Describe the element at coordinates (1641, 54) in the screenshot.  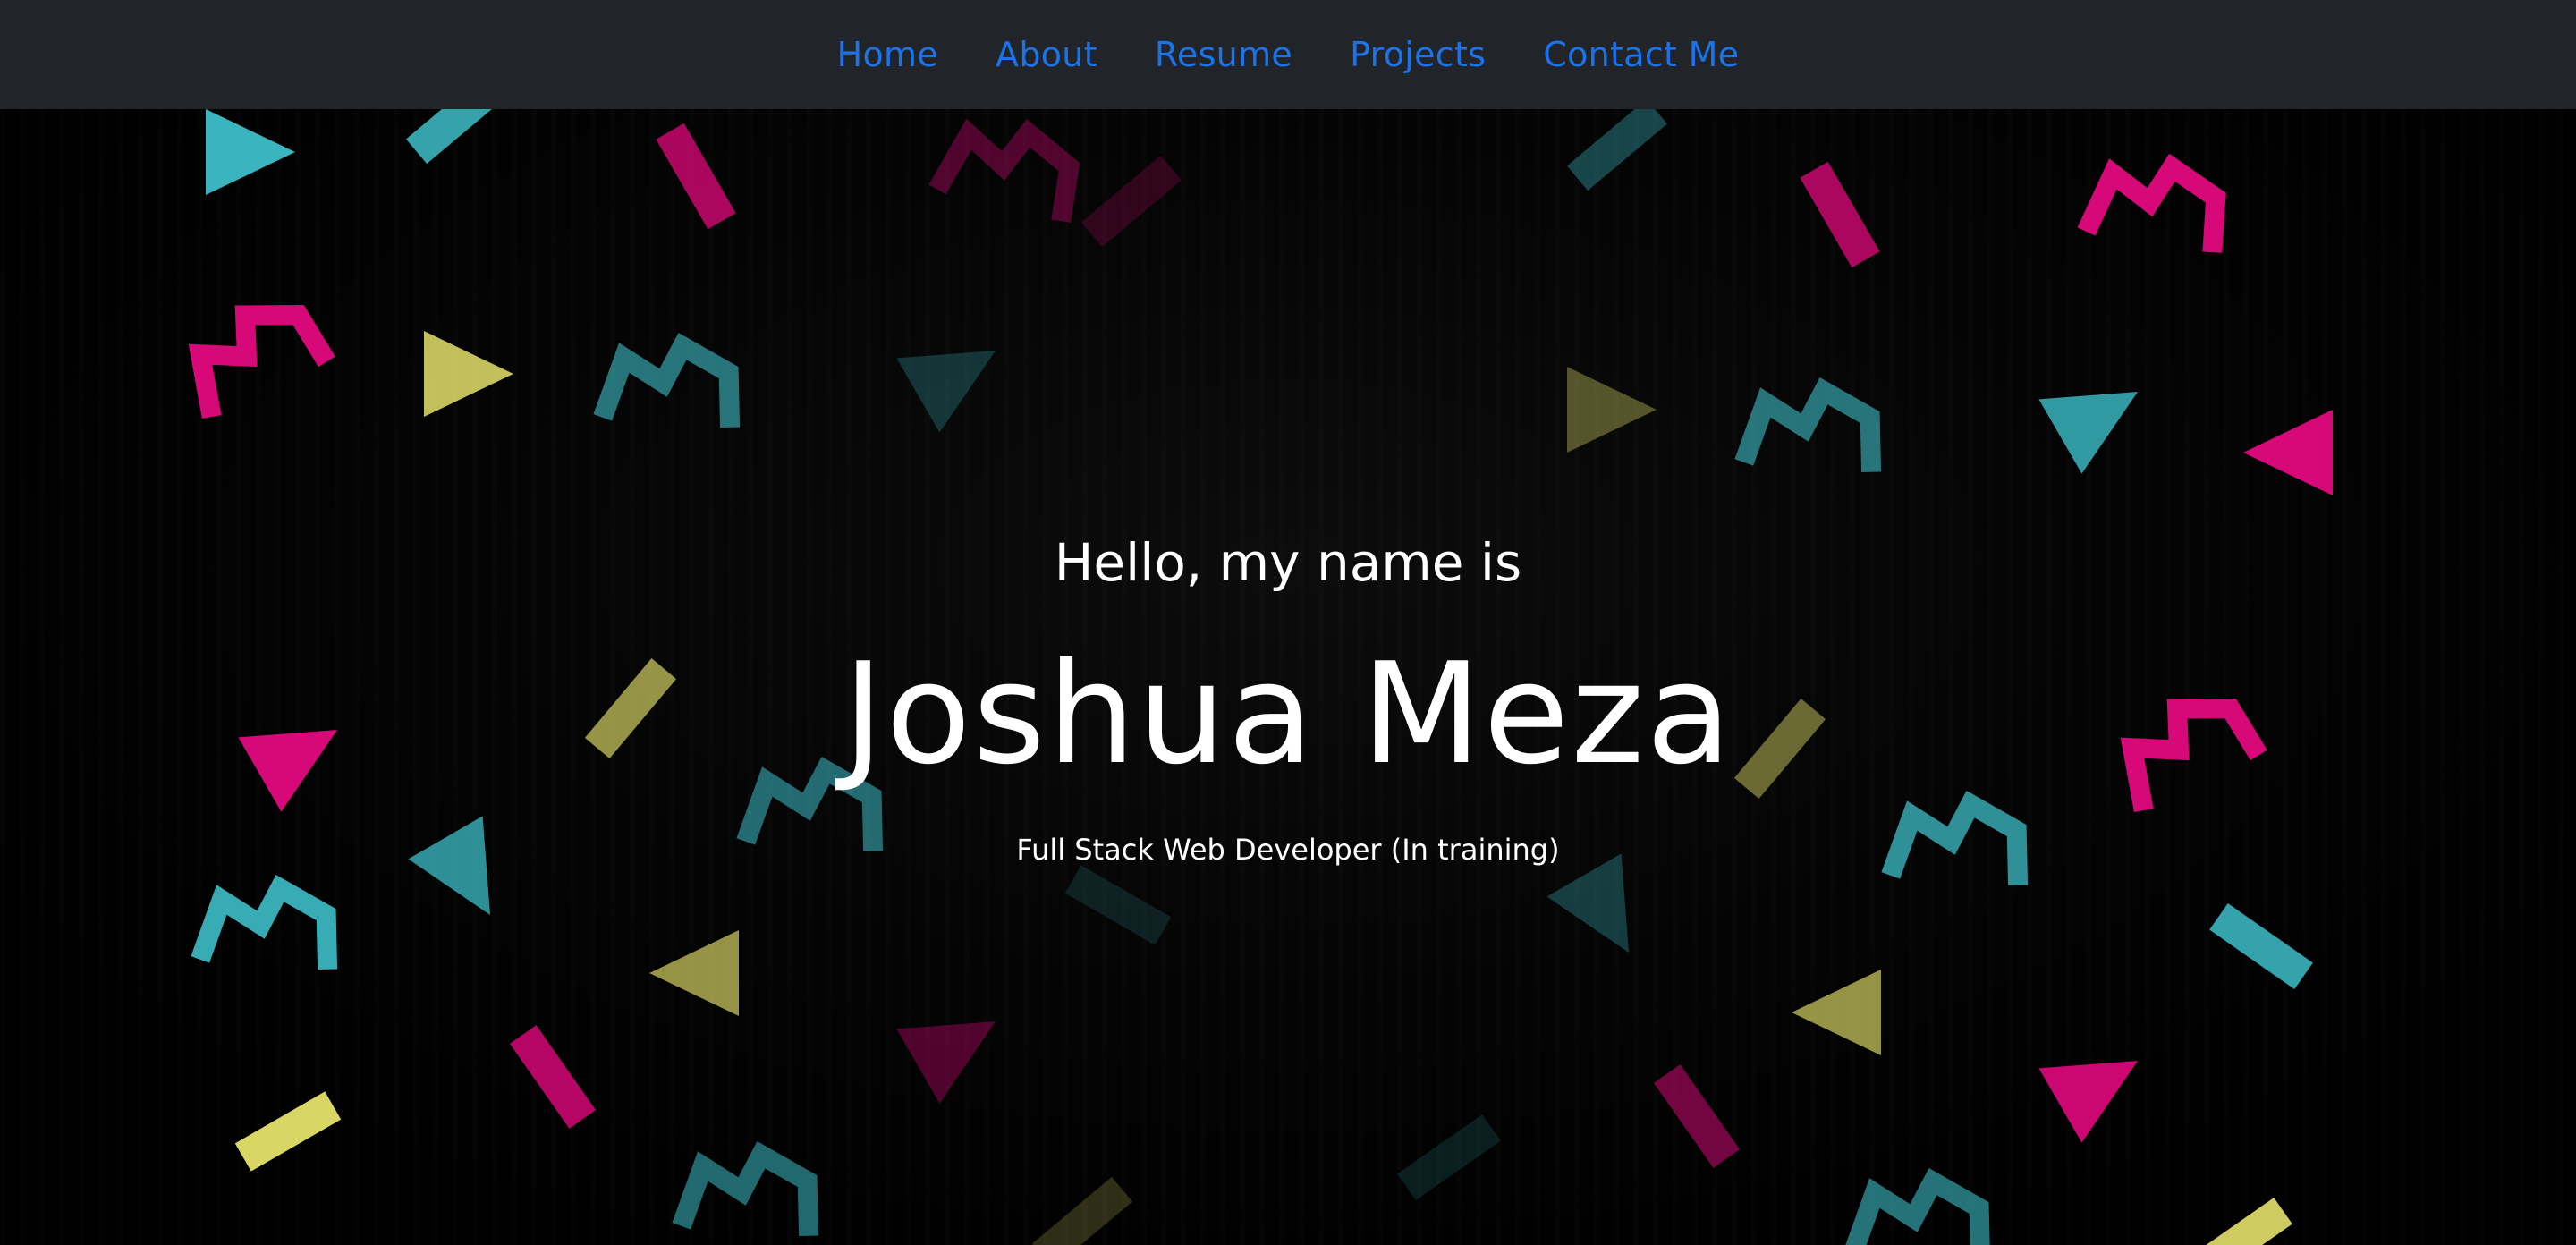
I see `nav-link-contact-me: Contact Me` at that location.